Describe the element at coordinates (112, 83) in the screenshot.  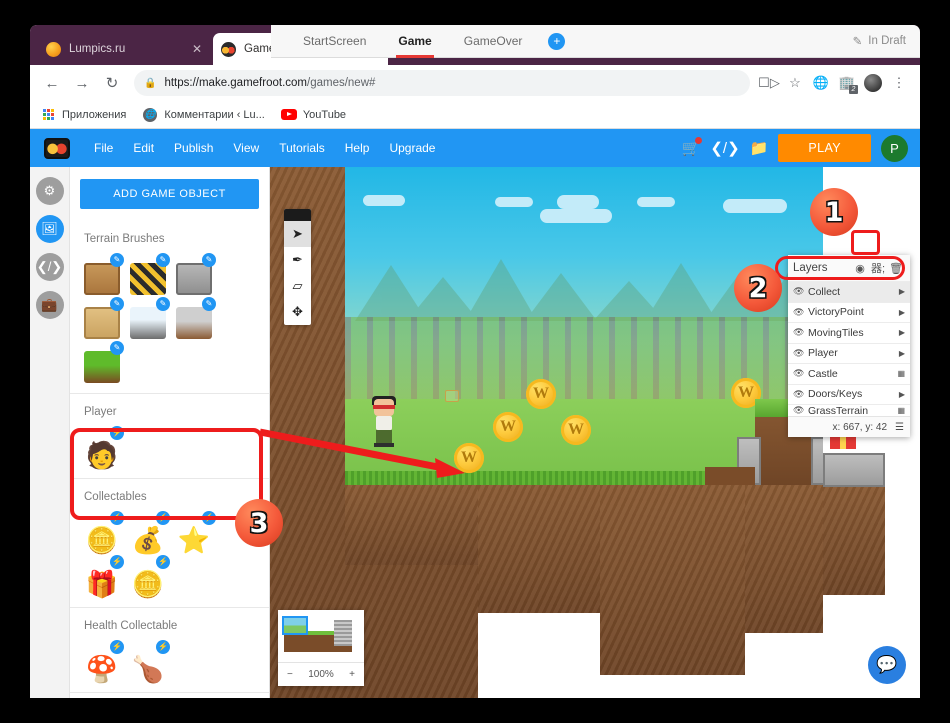
I see `reload-button: ↻` at that location.